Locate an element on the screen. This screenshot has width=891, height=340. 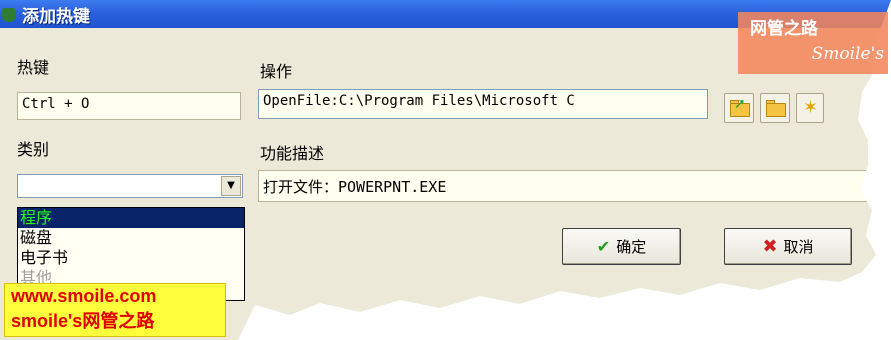
x-icon: ✖ is located at coordinates (770, 246).